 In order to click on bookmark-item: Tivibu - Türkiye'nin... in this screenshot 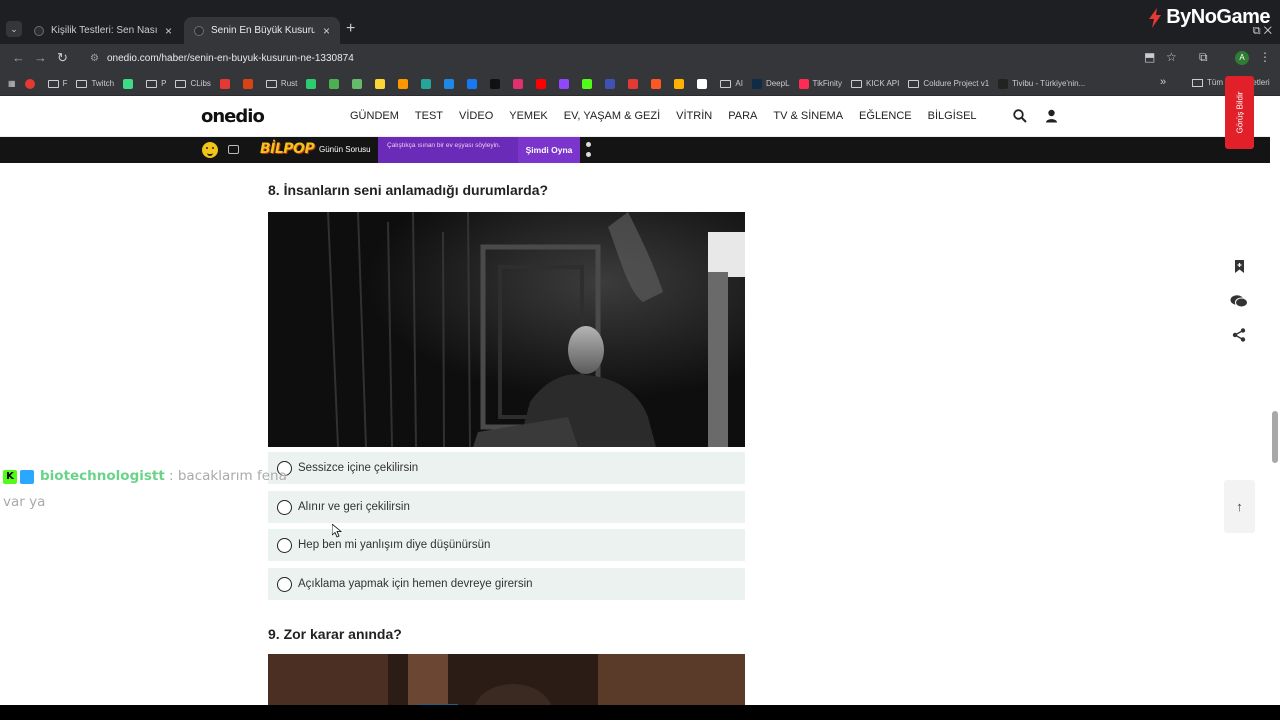, I will do `click(1041, 83)`.